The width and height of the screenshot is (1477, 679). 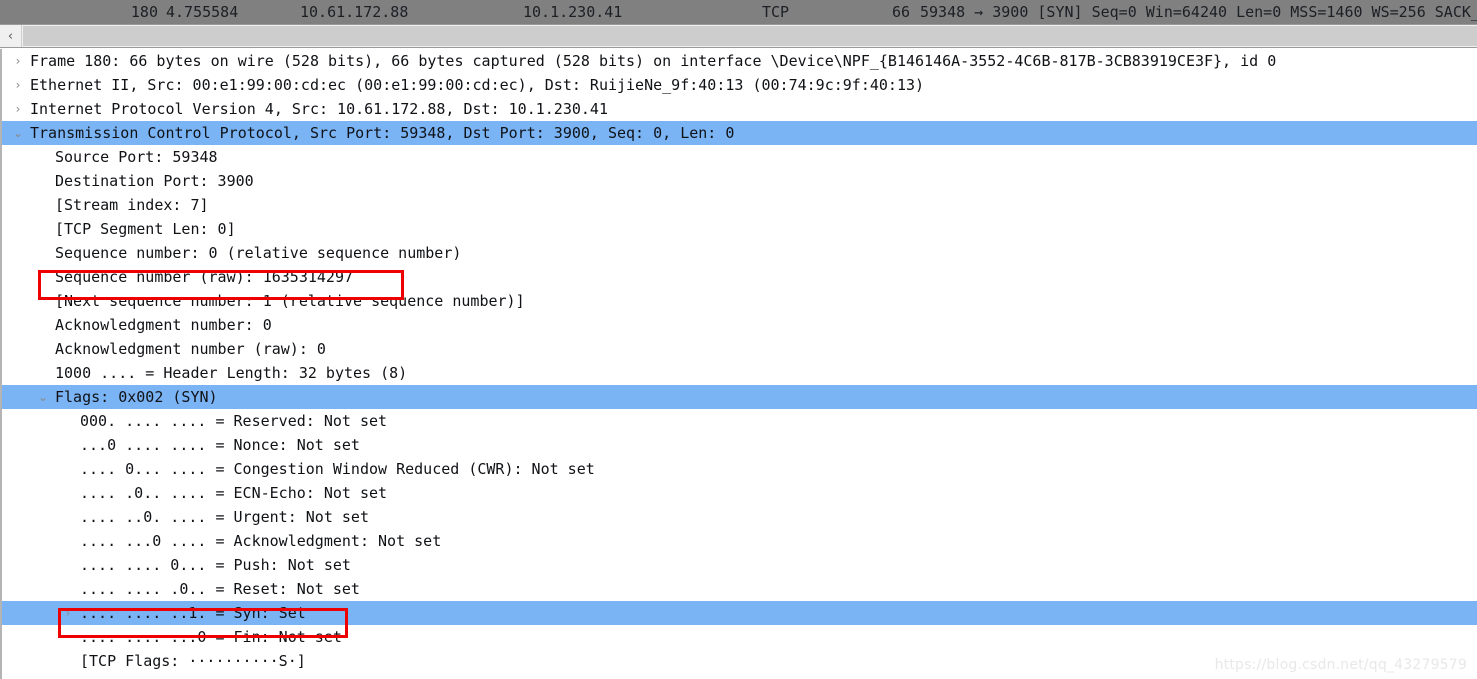 I want to click on detail-tree-row: ...0 .... .... = Nonce: Not set, so click(x=739, y=445).